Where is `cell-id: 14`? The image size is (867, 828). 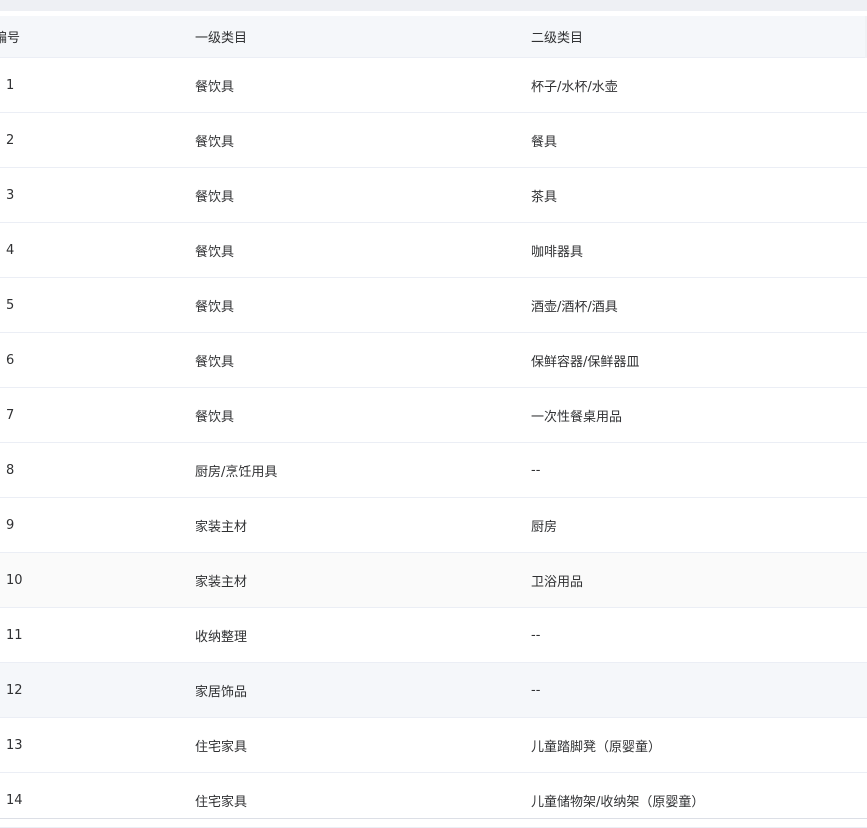 cell-id: 14 is located at coordinates (14, 800).